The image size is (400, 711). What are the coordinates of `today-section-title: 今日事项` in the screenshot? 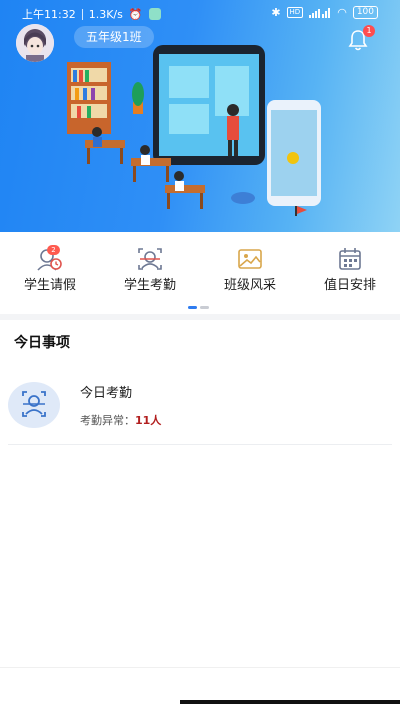 It's located at (42, 343).